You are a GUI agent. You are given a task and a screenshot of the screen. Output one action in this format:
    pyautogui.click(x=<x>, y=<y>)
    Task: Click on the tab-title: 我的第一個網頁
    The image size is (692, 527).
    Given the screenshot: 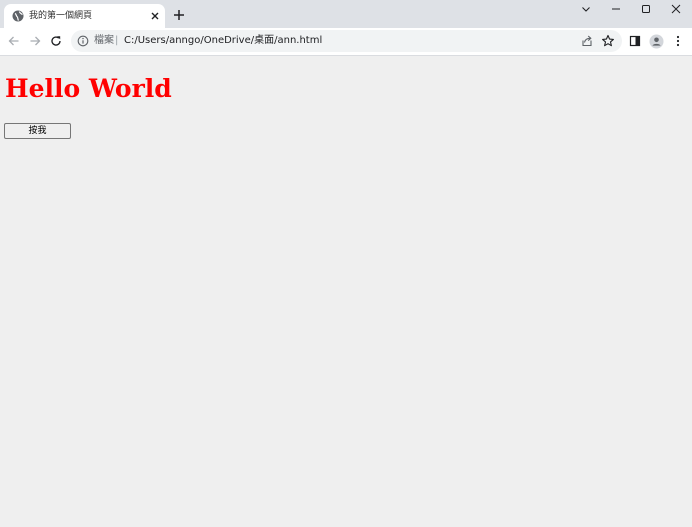 What is the action you would take?
    pyautogui.click(x=61, y=16)
    